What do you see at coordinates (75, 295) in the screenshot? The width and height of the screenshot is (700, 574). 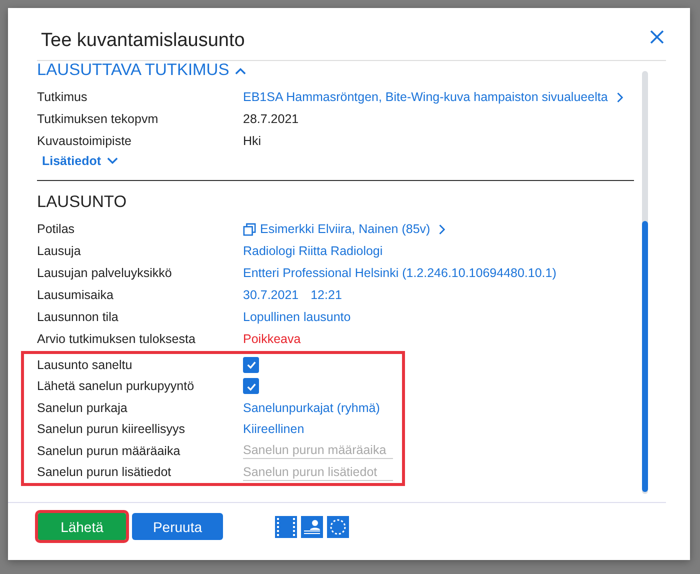 I see `field-label: Lausumisaika` at bounding box center [75, 295].